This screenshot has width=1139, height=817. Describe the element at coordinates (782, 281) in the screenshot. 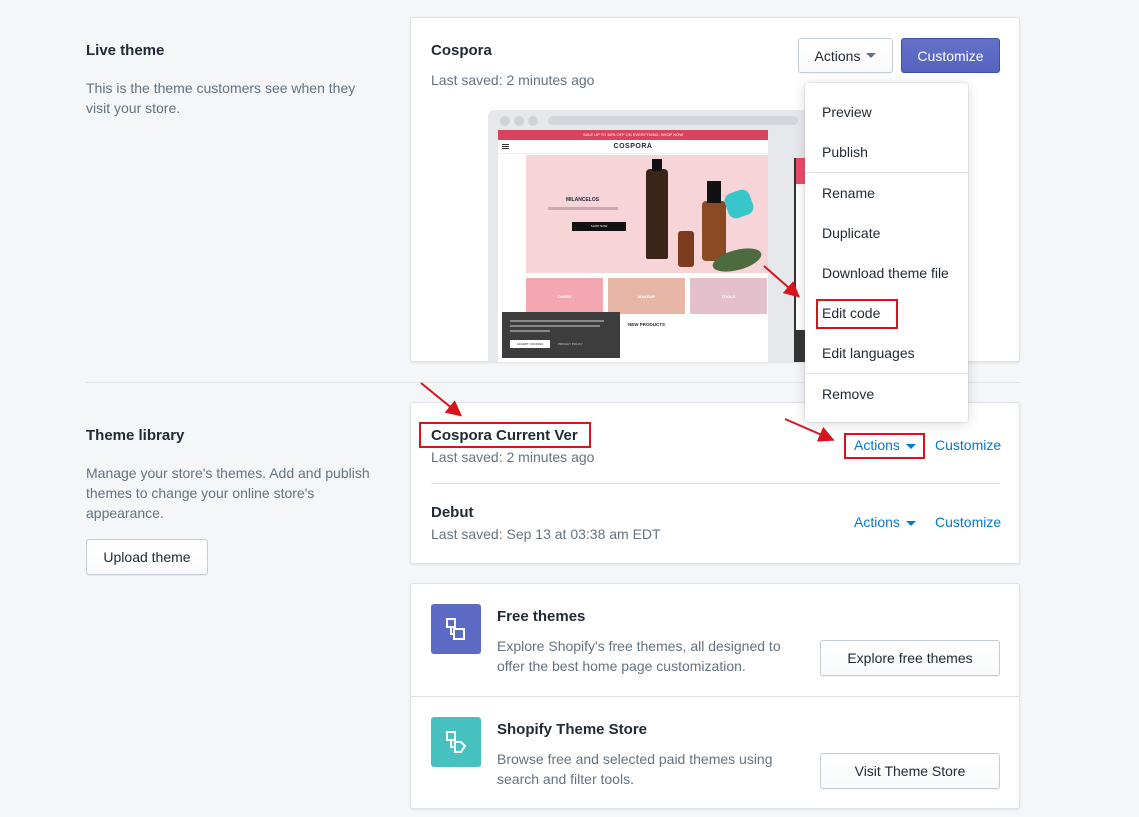

I see `arrow-to-edit-code` at that location.